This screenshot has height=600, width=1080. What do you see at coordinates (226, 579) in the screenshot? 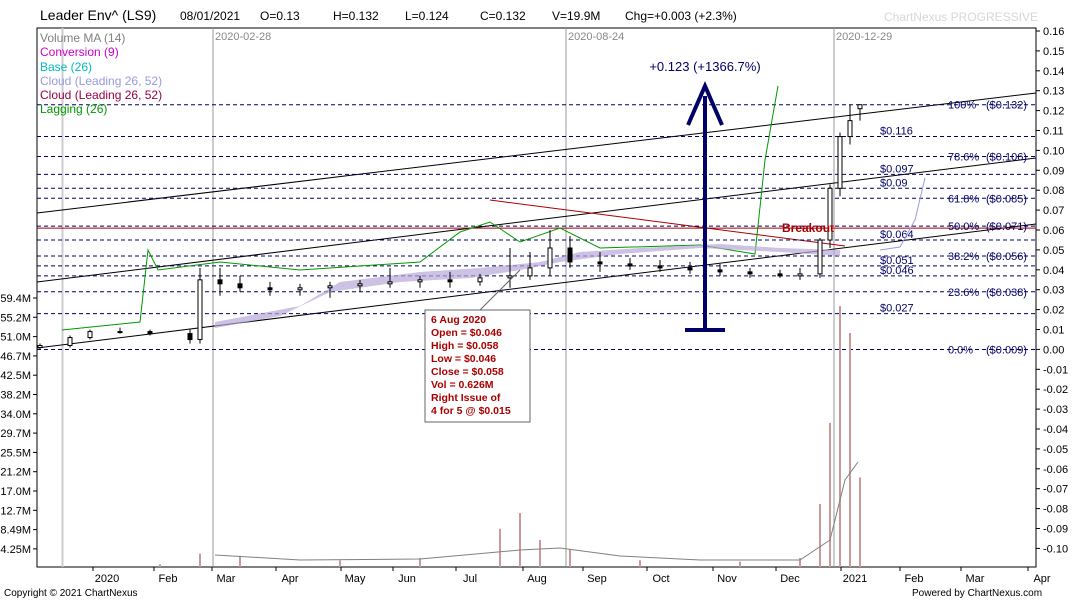
I see `x-tick-label: Mar` at bounding box center [226, 579].